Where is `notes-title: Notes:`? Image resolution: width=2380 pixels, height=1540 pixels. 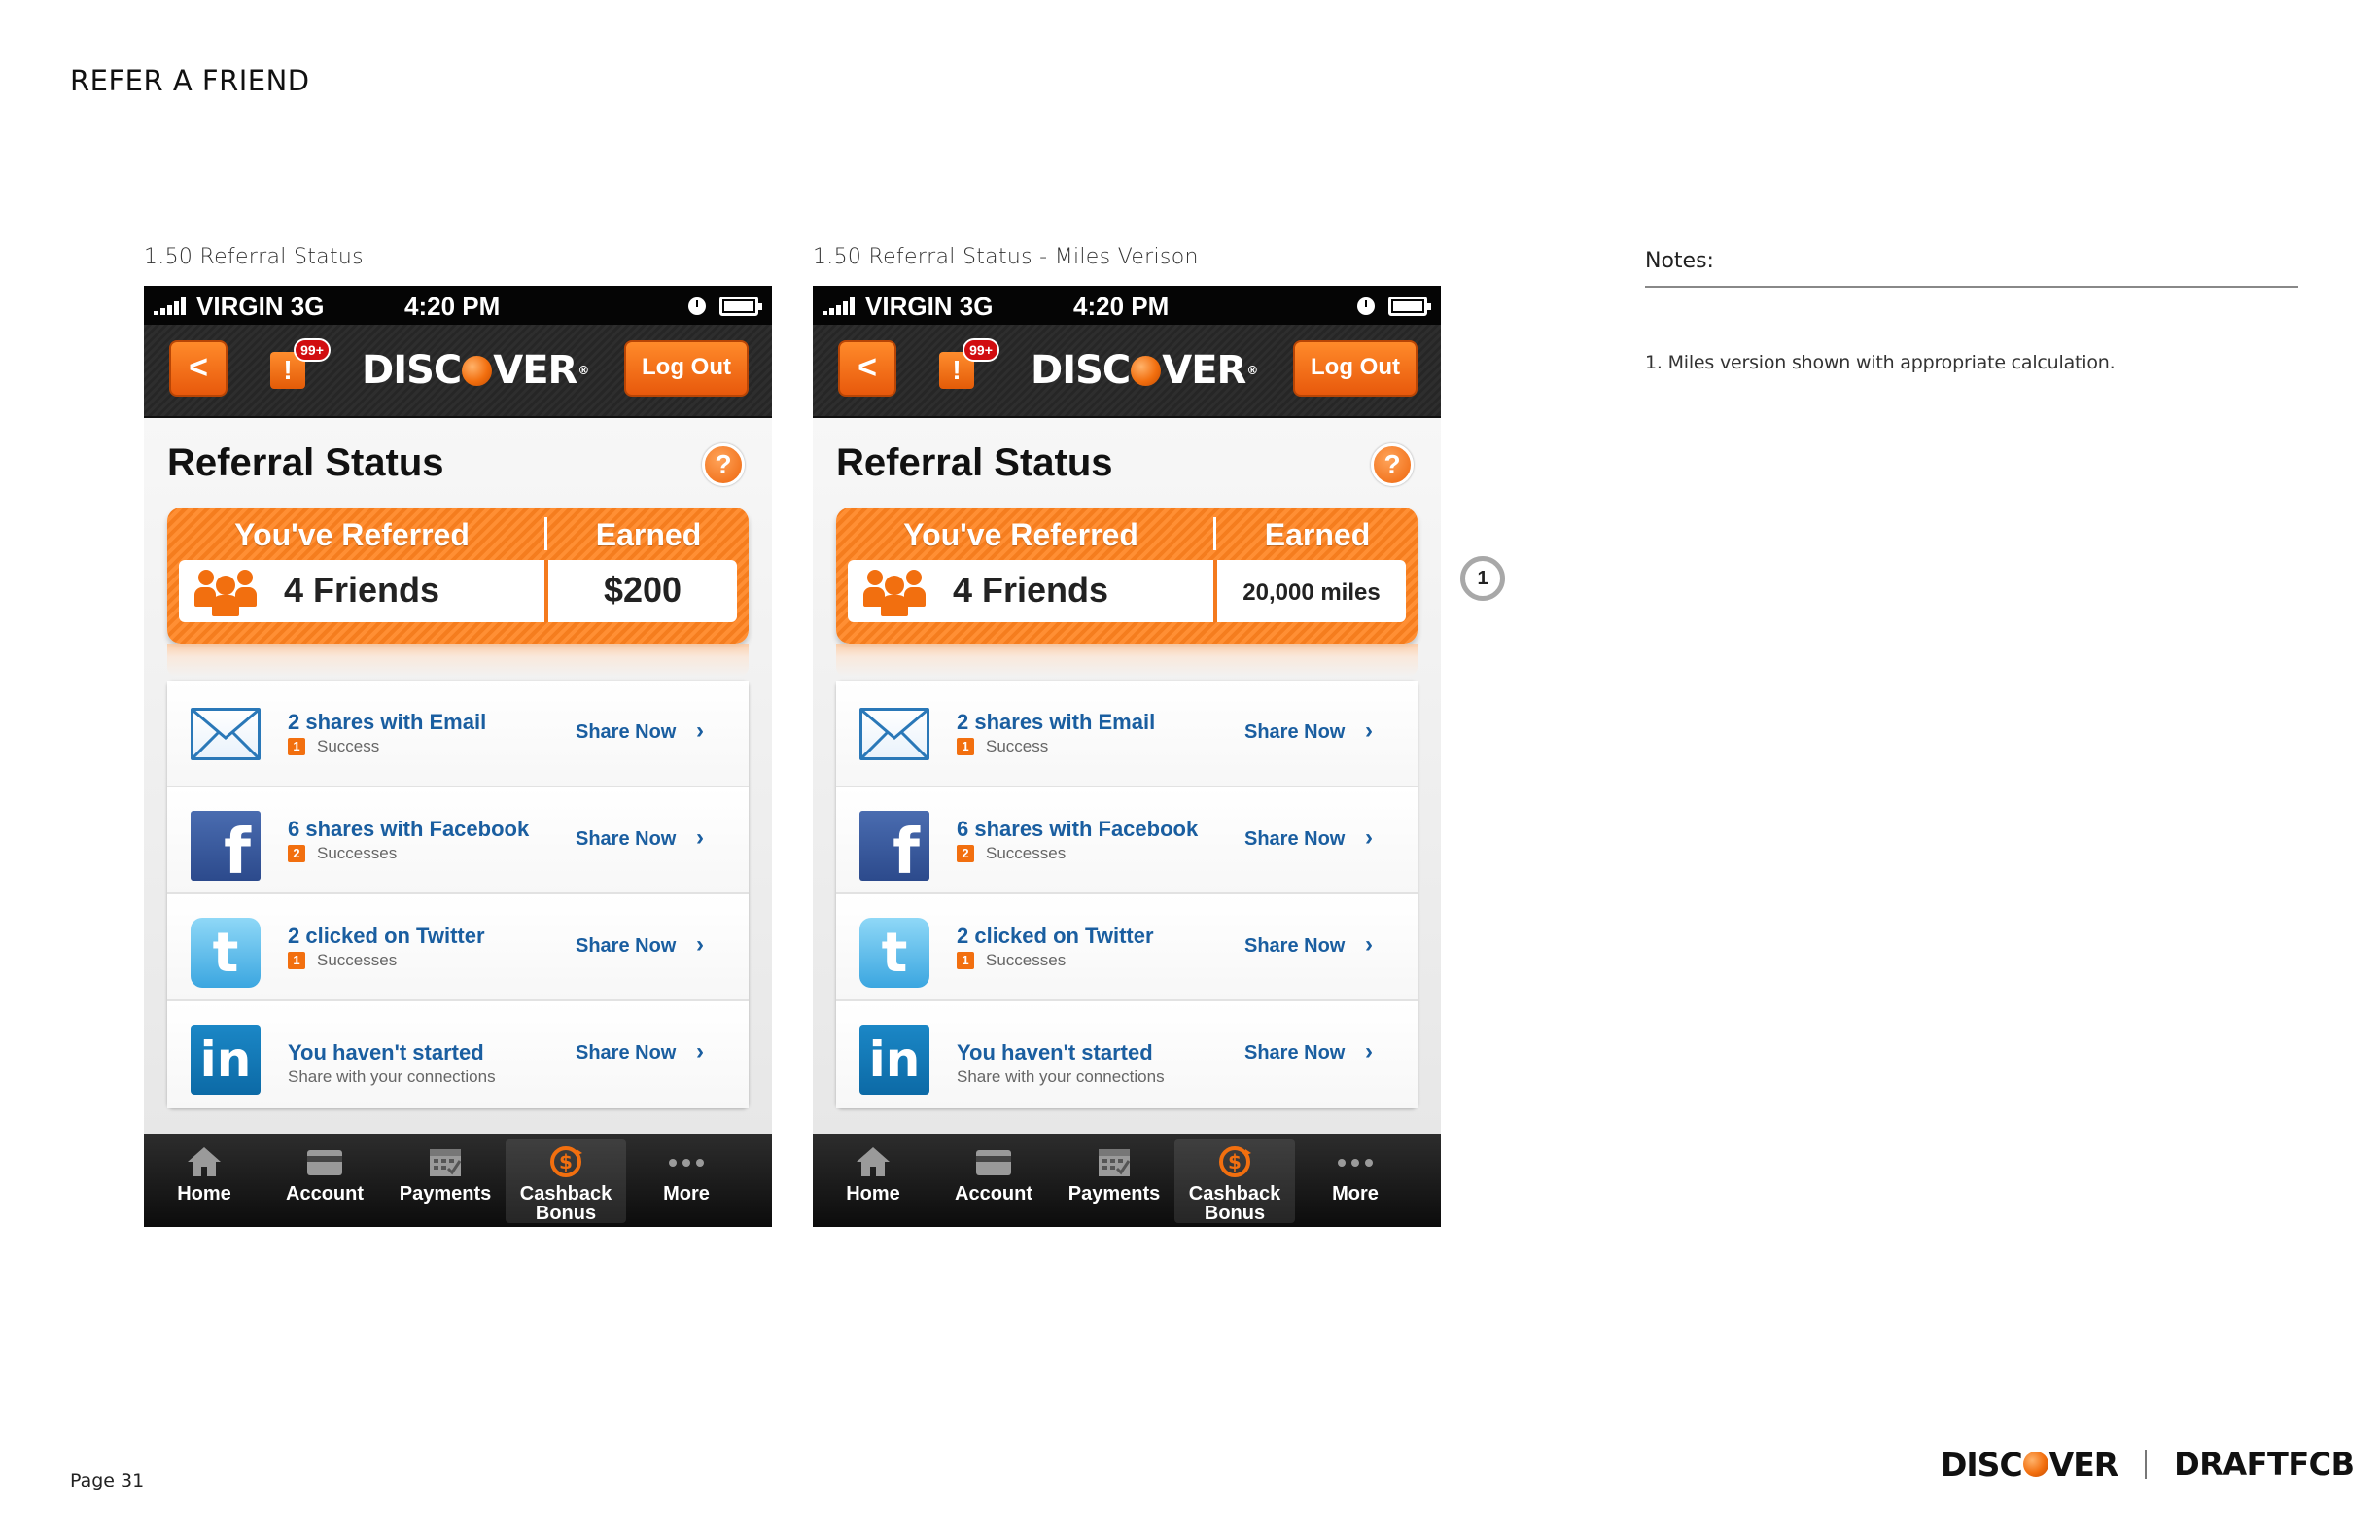 notes-title: Notes: is located at coordinates (1679, 261).